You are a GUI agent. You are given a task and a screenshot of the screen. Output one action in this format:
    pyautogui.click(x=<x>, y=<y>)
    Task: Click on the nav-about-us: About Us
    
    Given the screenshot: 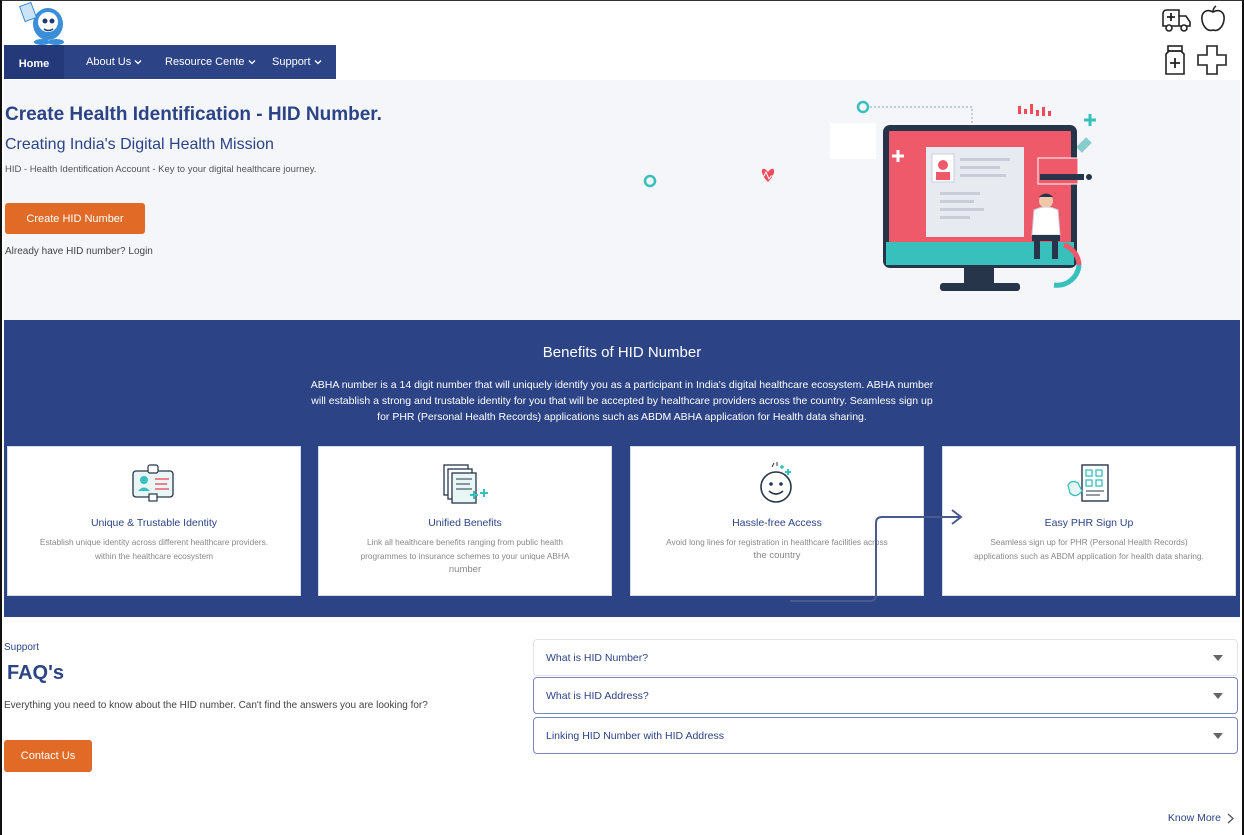 What is the action you would take?
    pyautogui.click(x=114, y=62)
    